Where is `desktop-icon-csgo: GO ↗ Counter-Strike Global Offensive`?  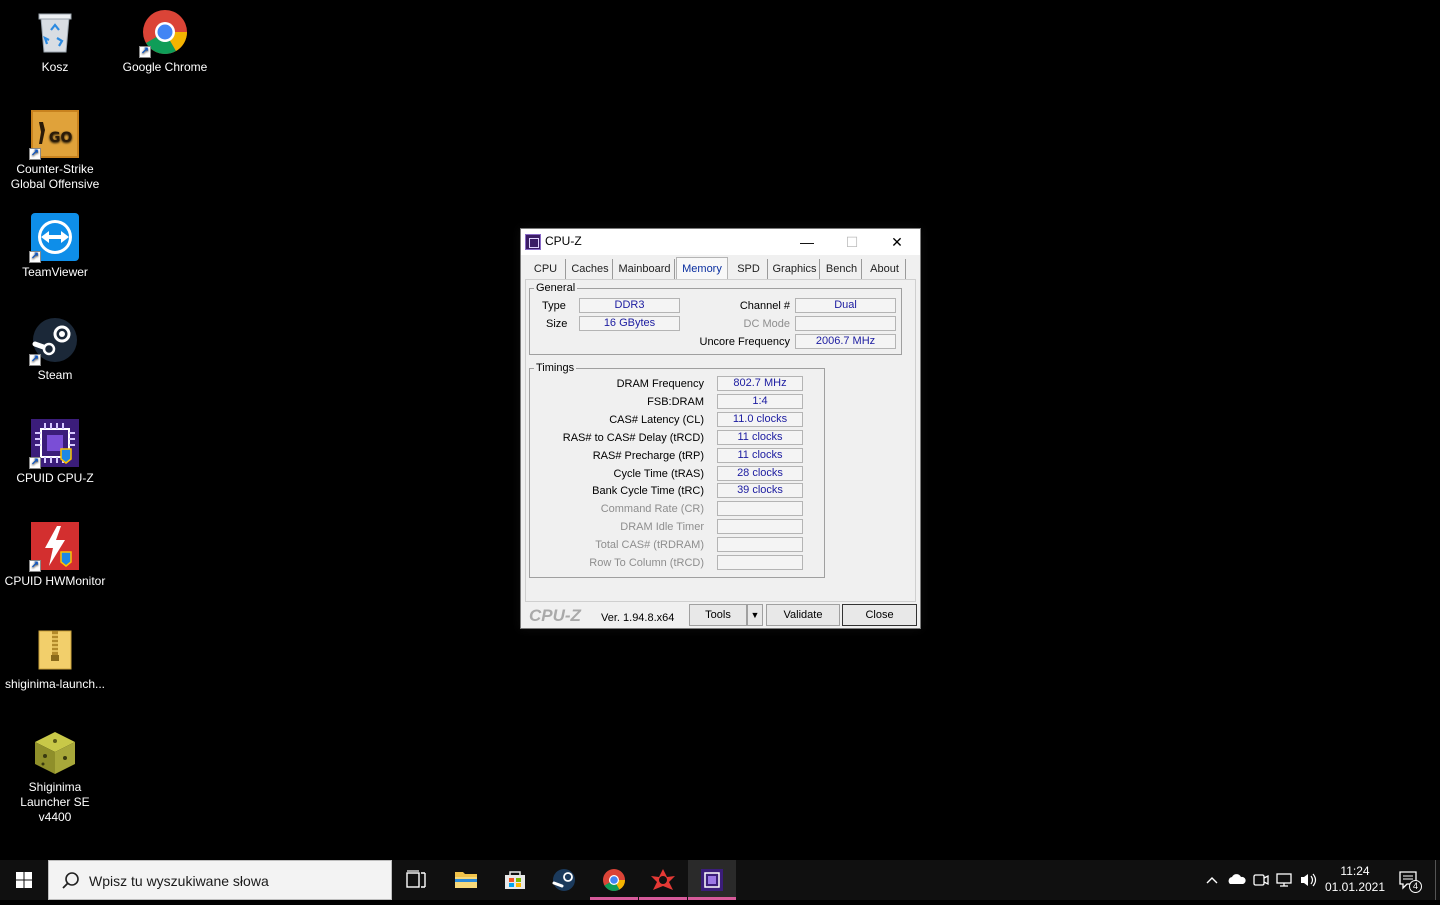 desktop-icon-csgo: GO ↗ Counter-Strike Global Offensive is located at coordinates (55, 151).